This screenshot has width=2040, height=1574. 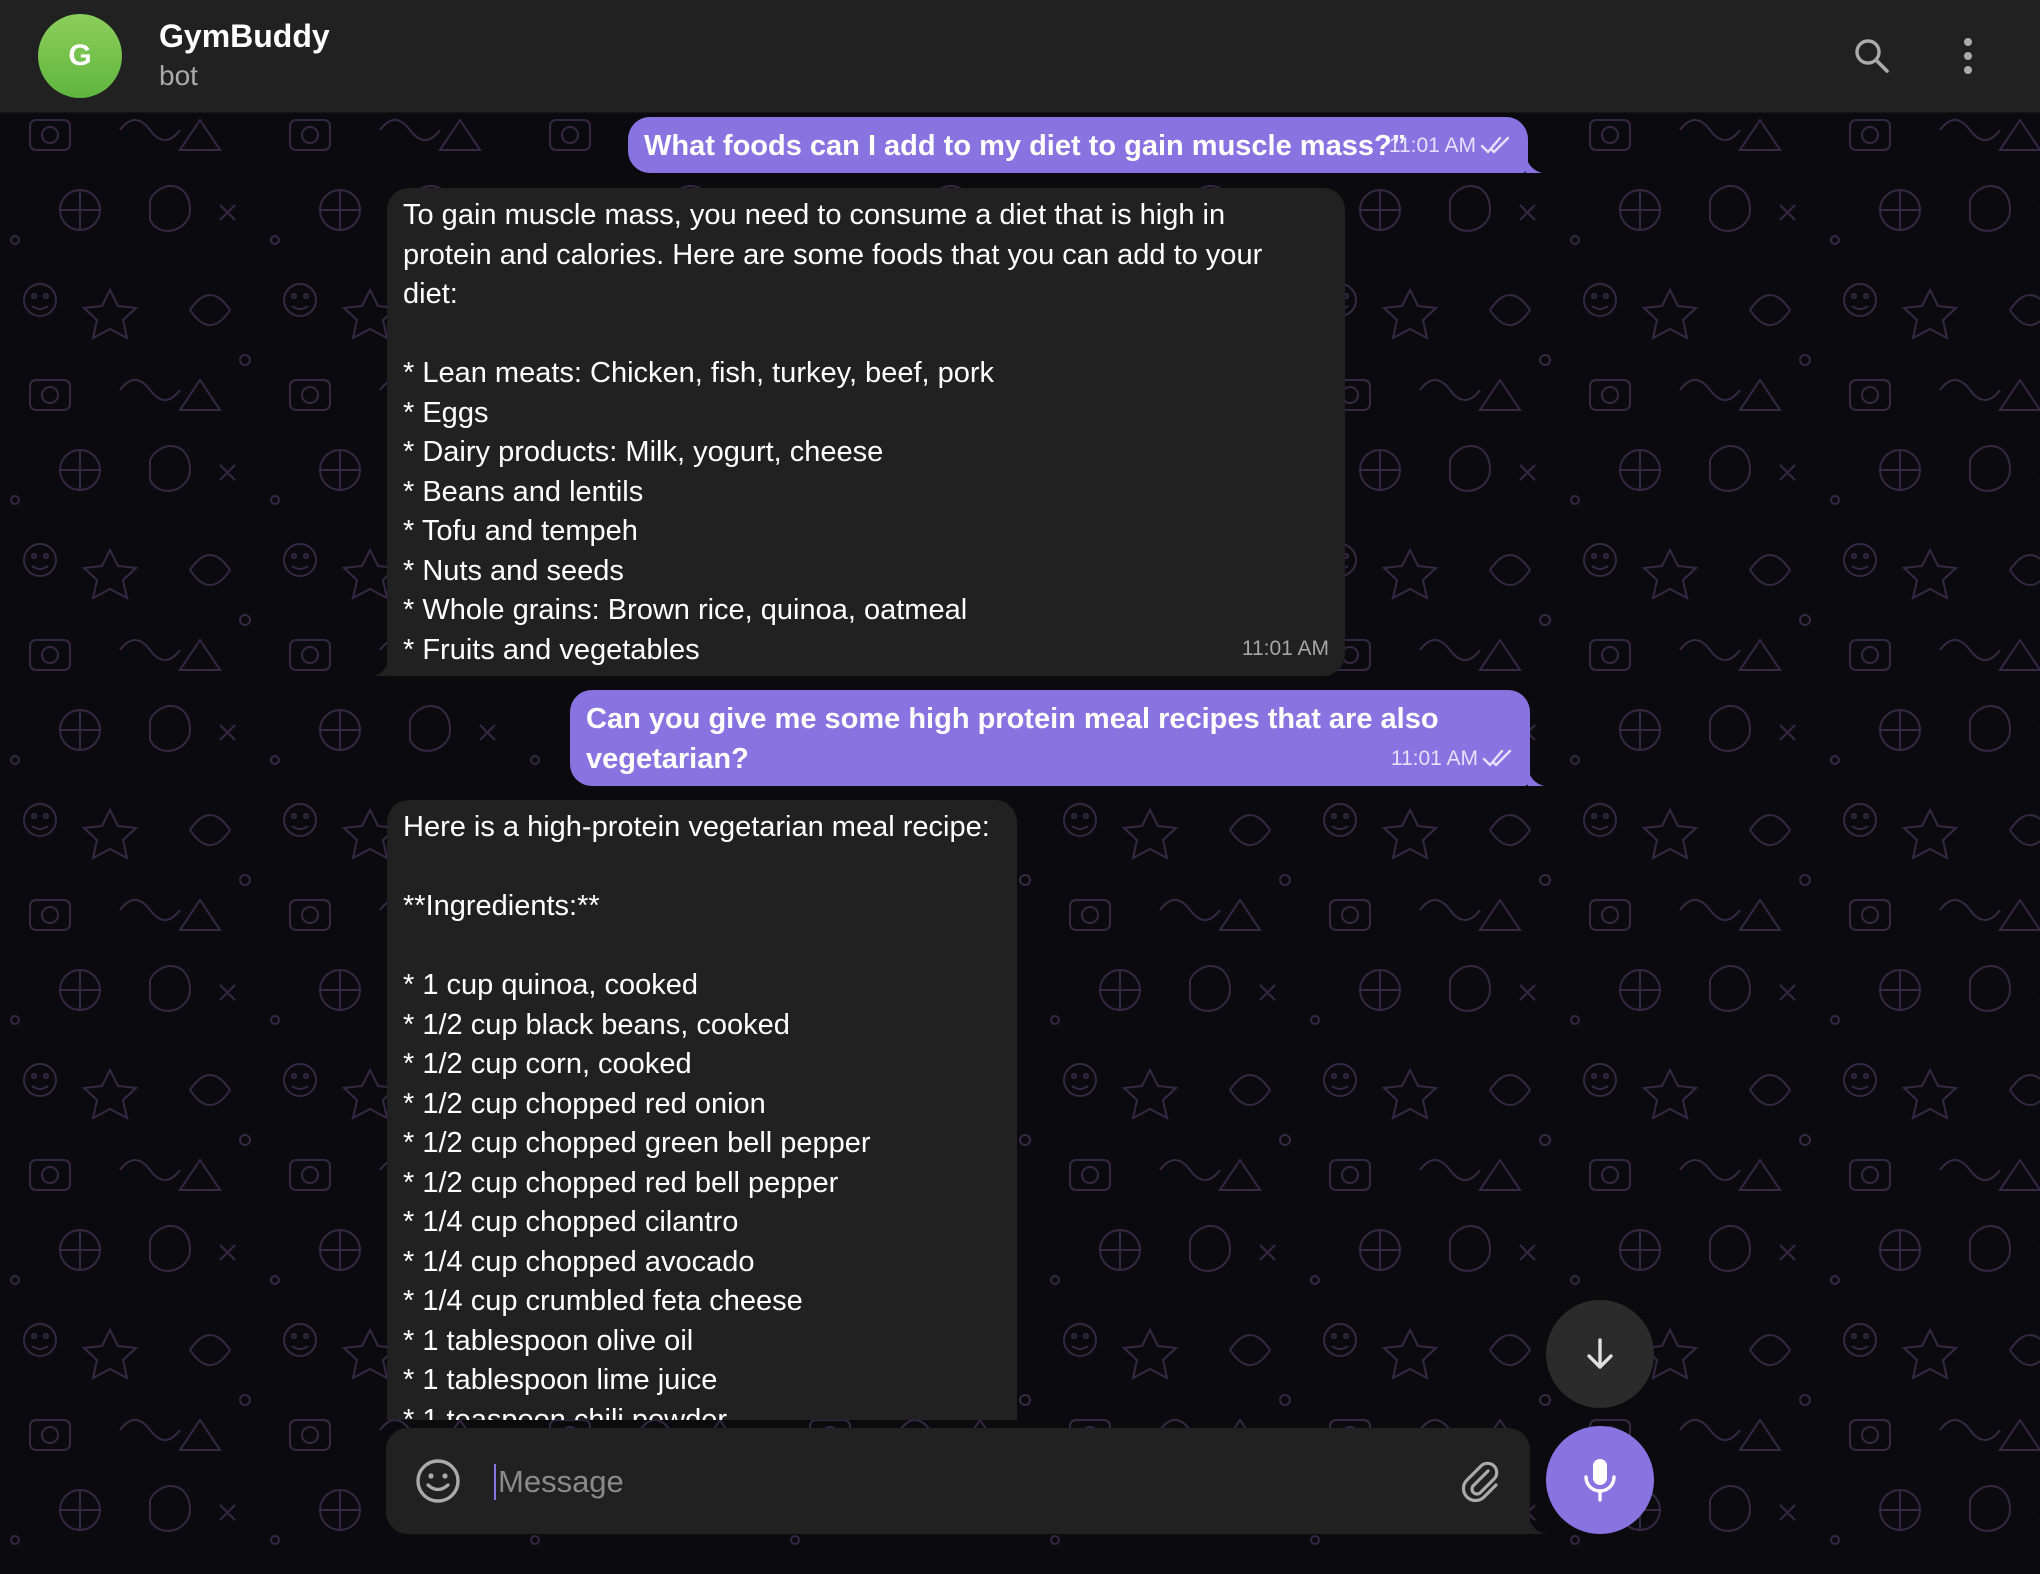 I want to click on avatar: G, so click(x=80, y=56).